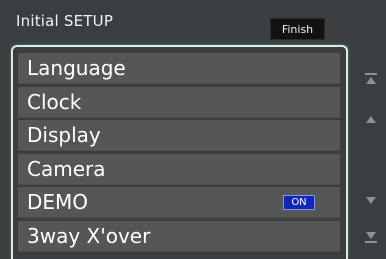 The width and height of the screenshot is (386, 259). Describe the element at coordinates (64, 135) in the screenshot. I see `menu-item-label: Display` at that location.